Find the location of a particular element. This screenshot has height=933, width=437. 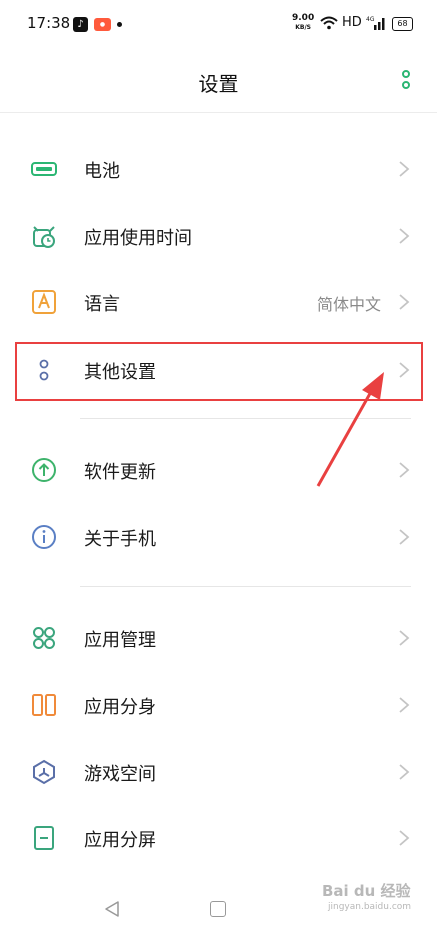

settings-item-label: 应用分身 is located at coordinates (120, 707).